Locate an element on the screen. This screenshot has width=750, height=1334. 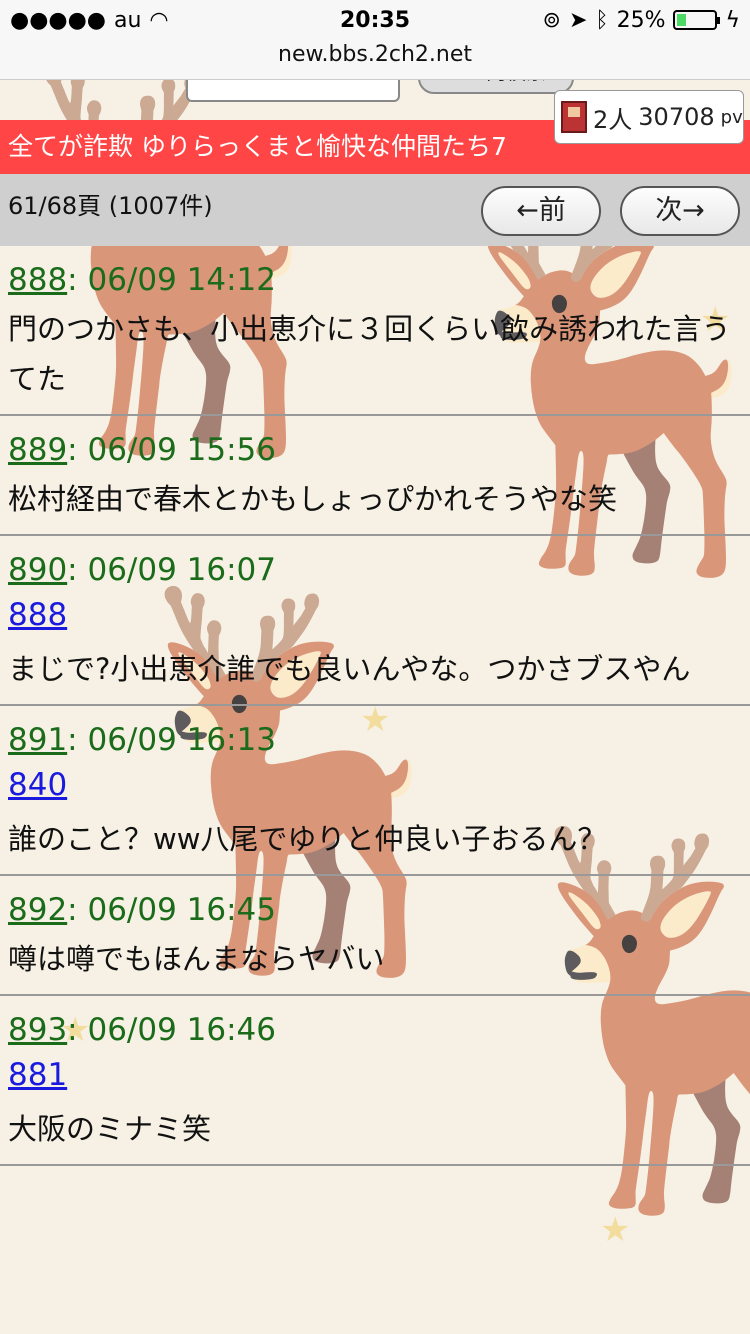
battery-icon is located at coordinates (697, 20).